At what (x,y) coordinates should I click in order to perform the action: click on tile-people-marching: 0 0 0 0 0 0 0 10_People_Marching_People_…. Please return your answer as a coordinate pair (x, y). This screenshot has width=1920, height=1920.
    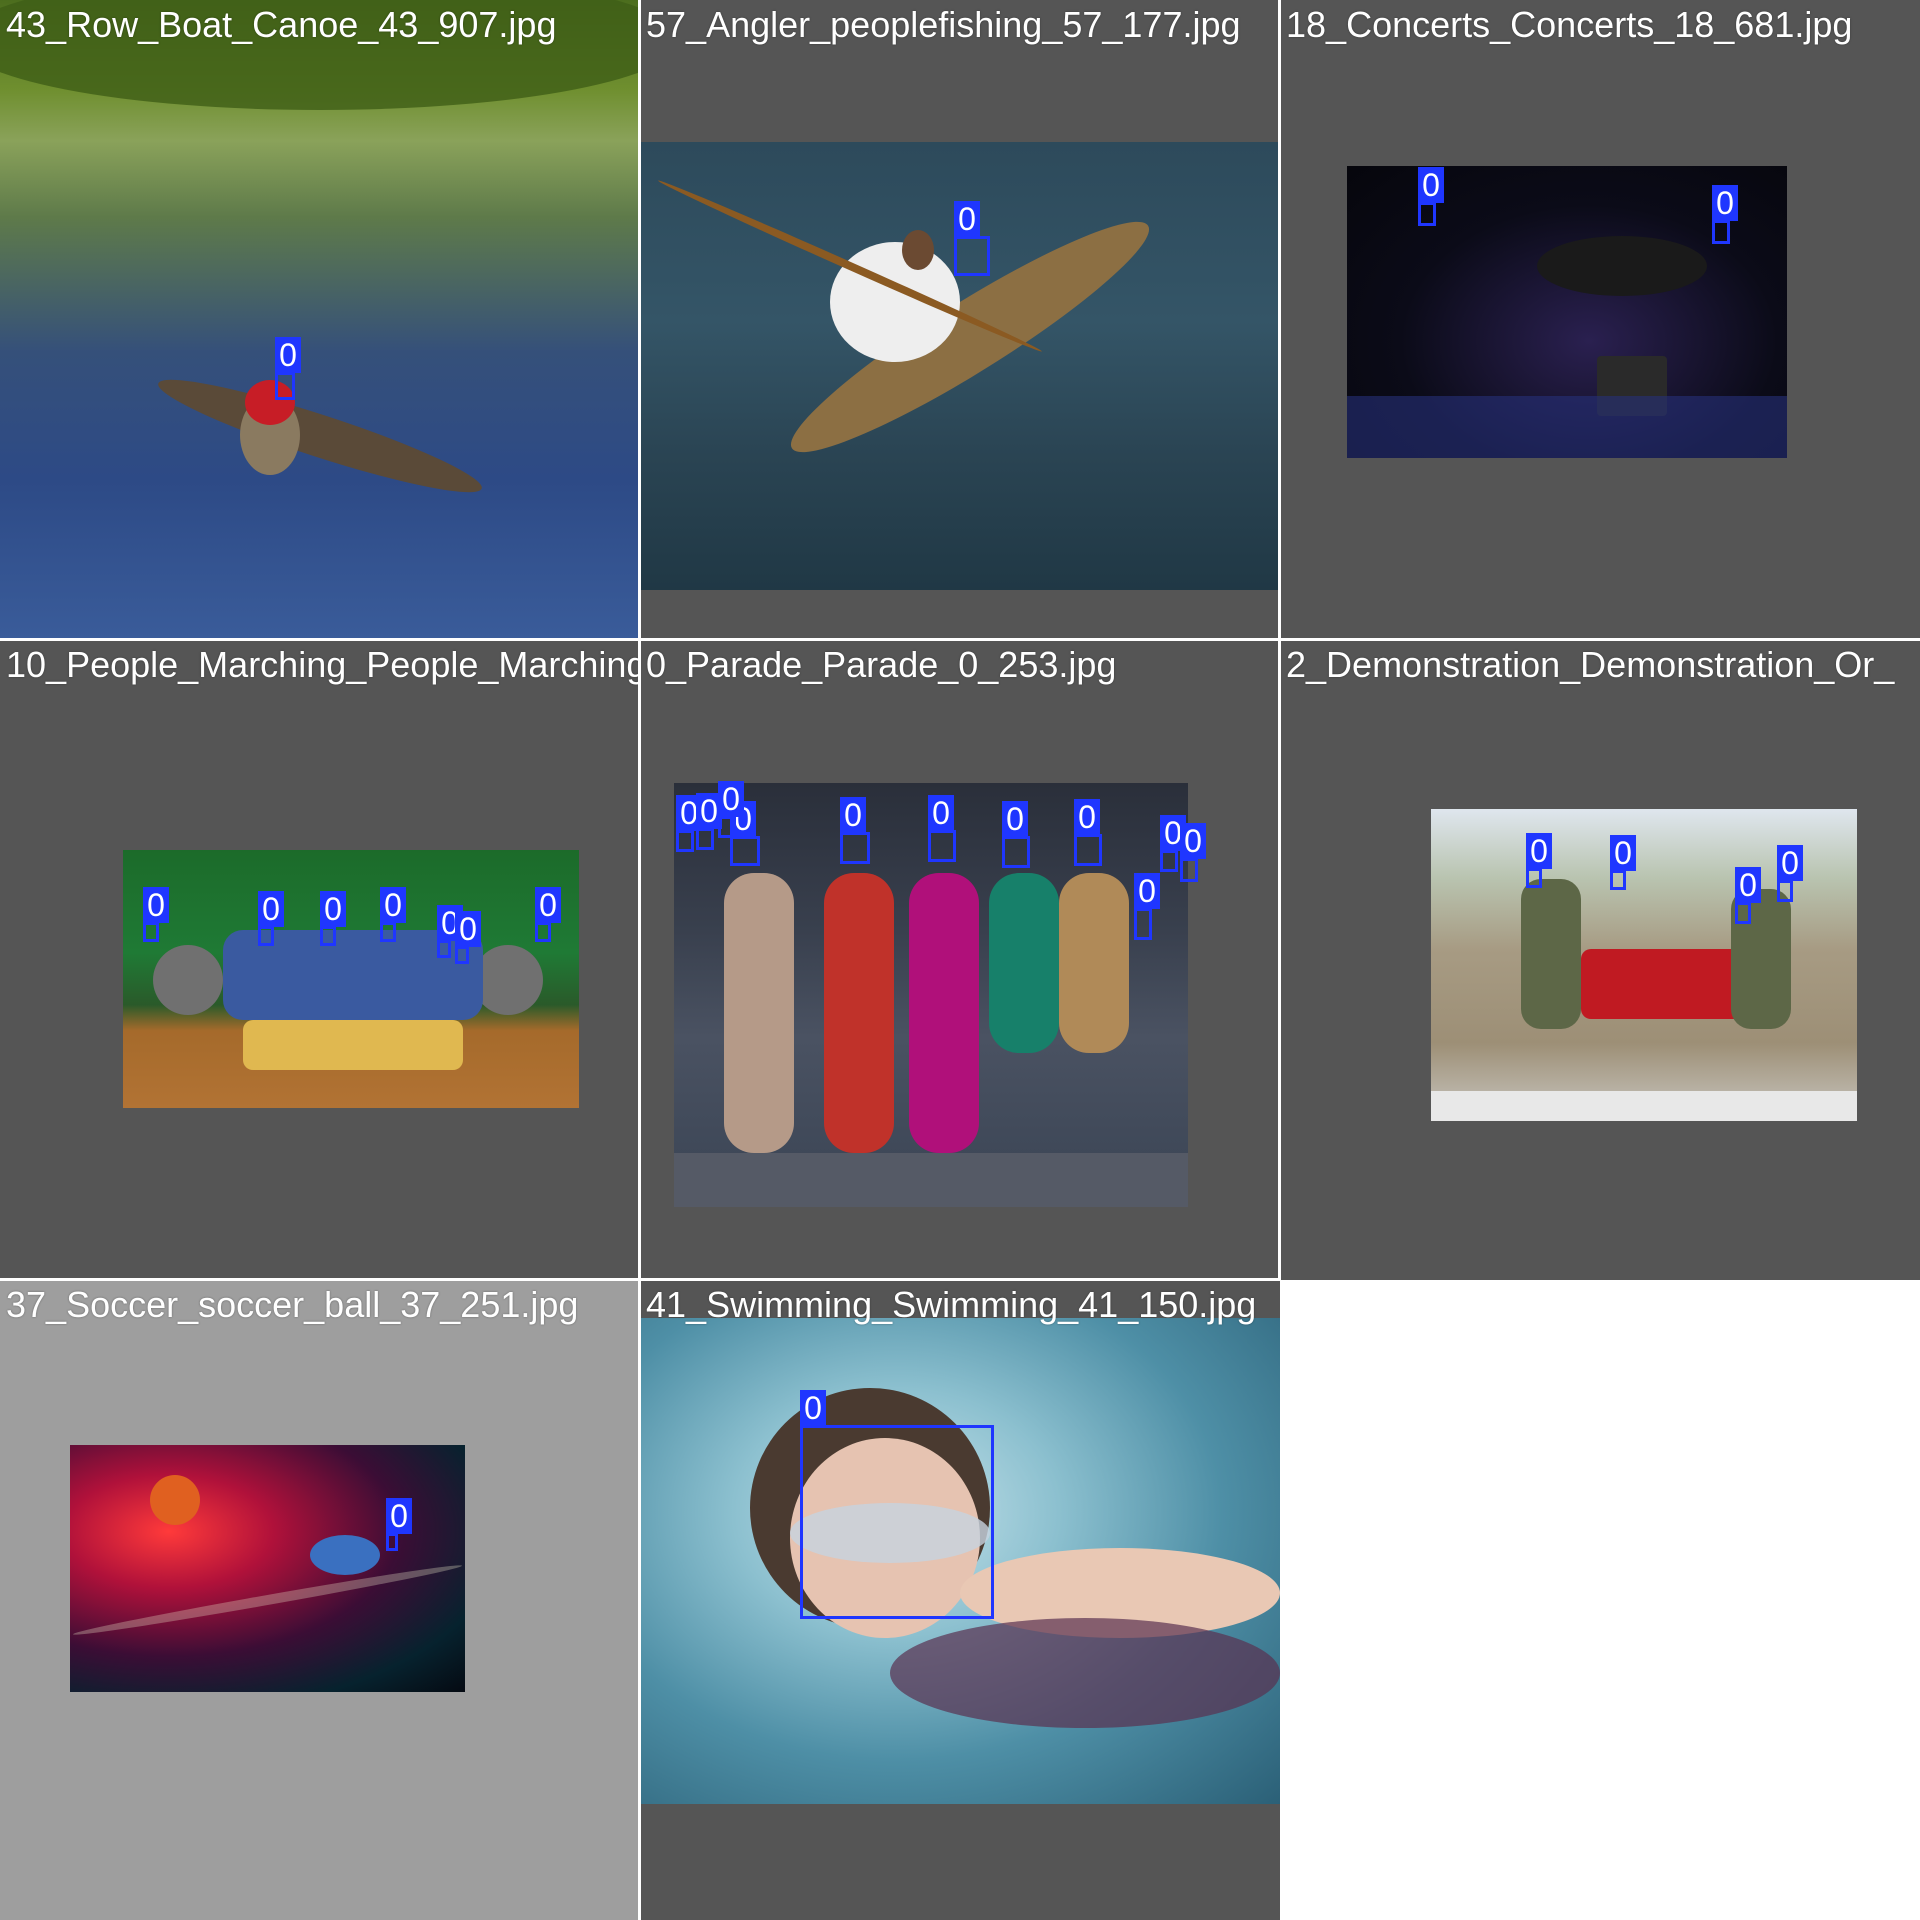
    Looking at the image, I should click on (320, 960).